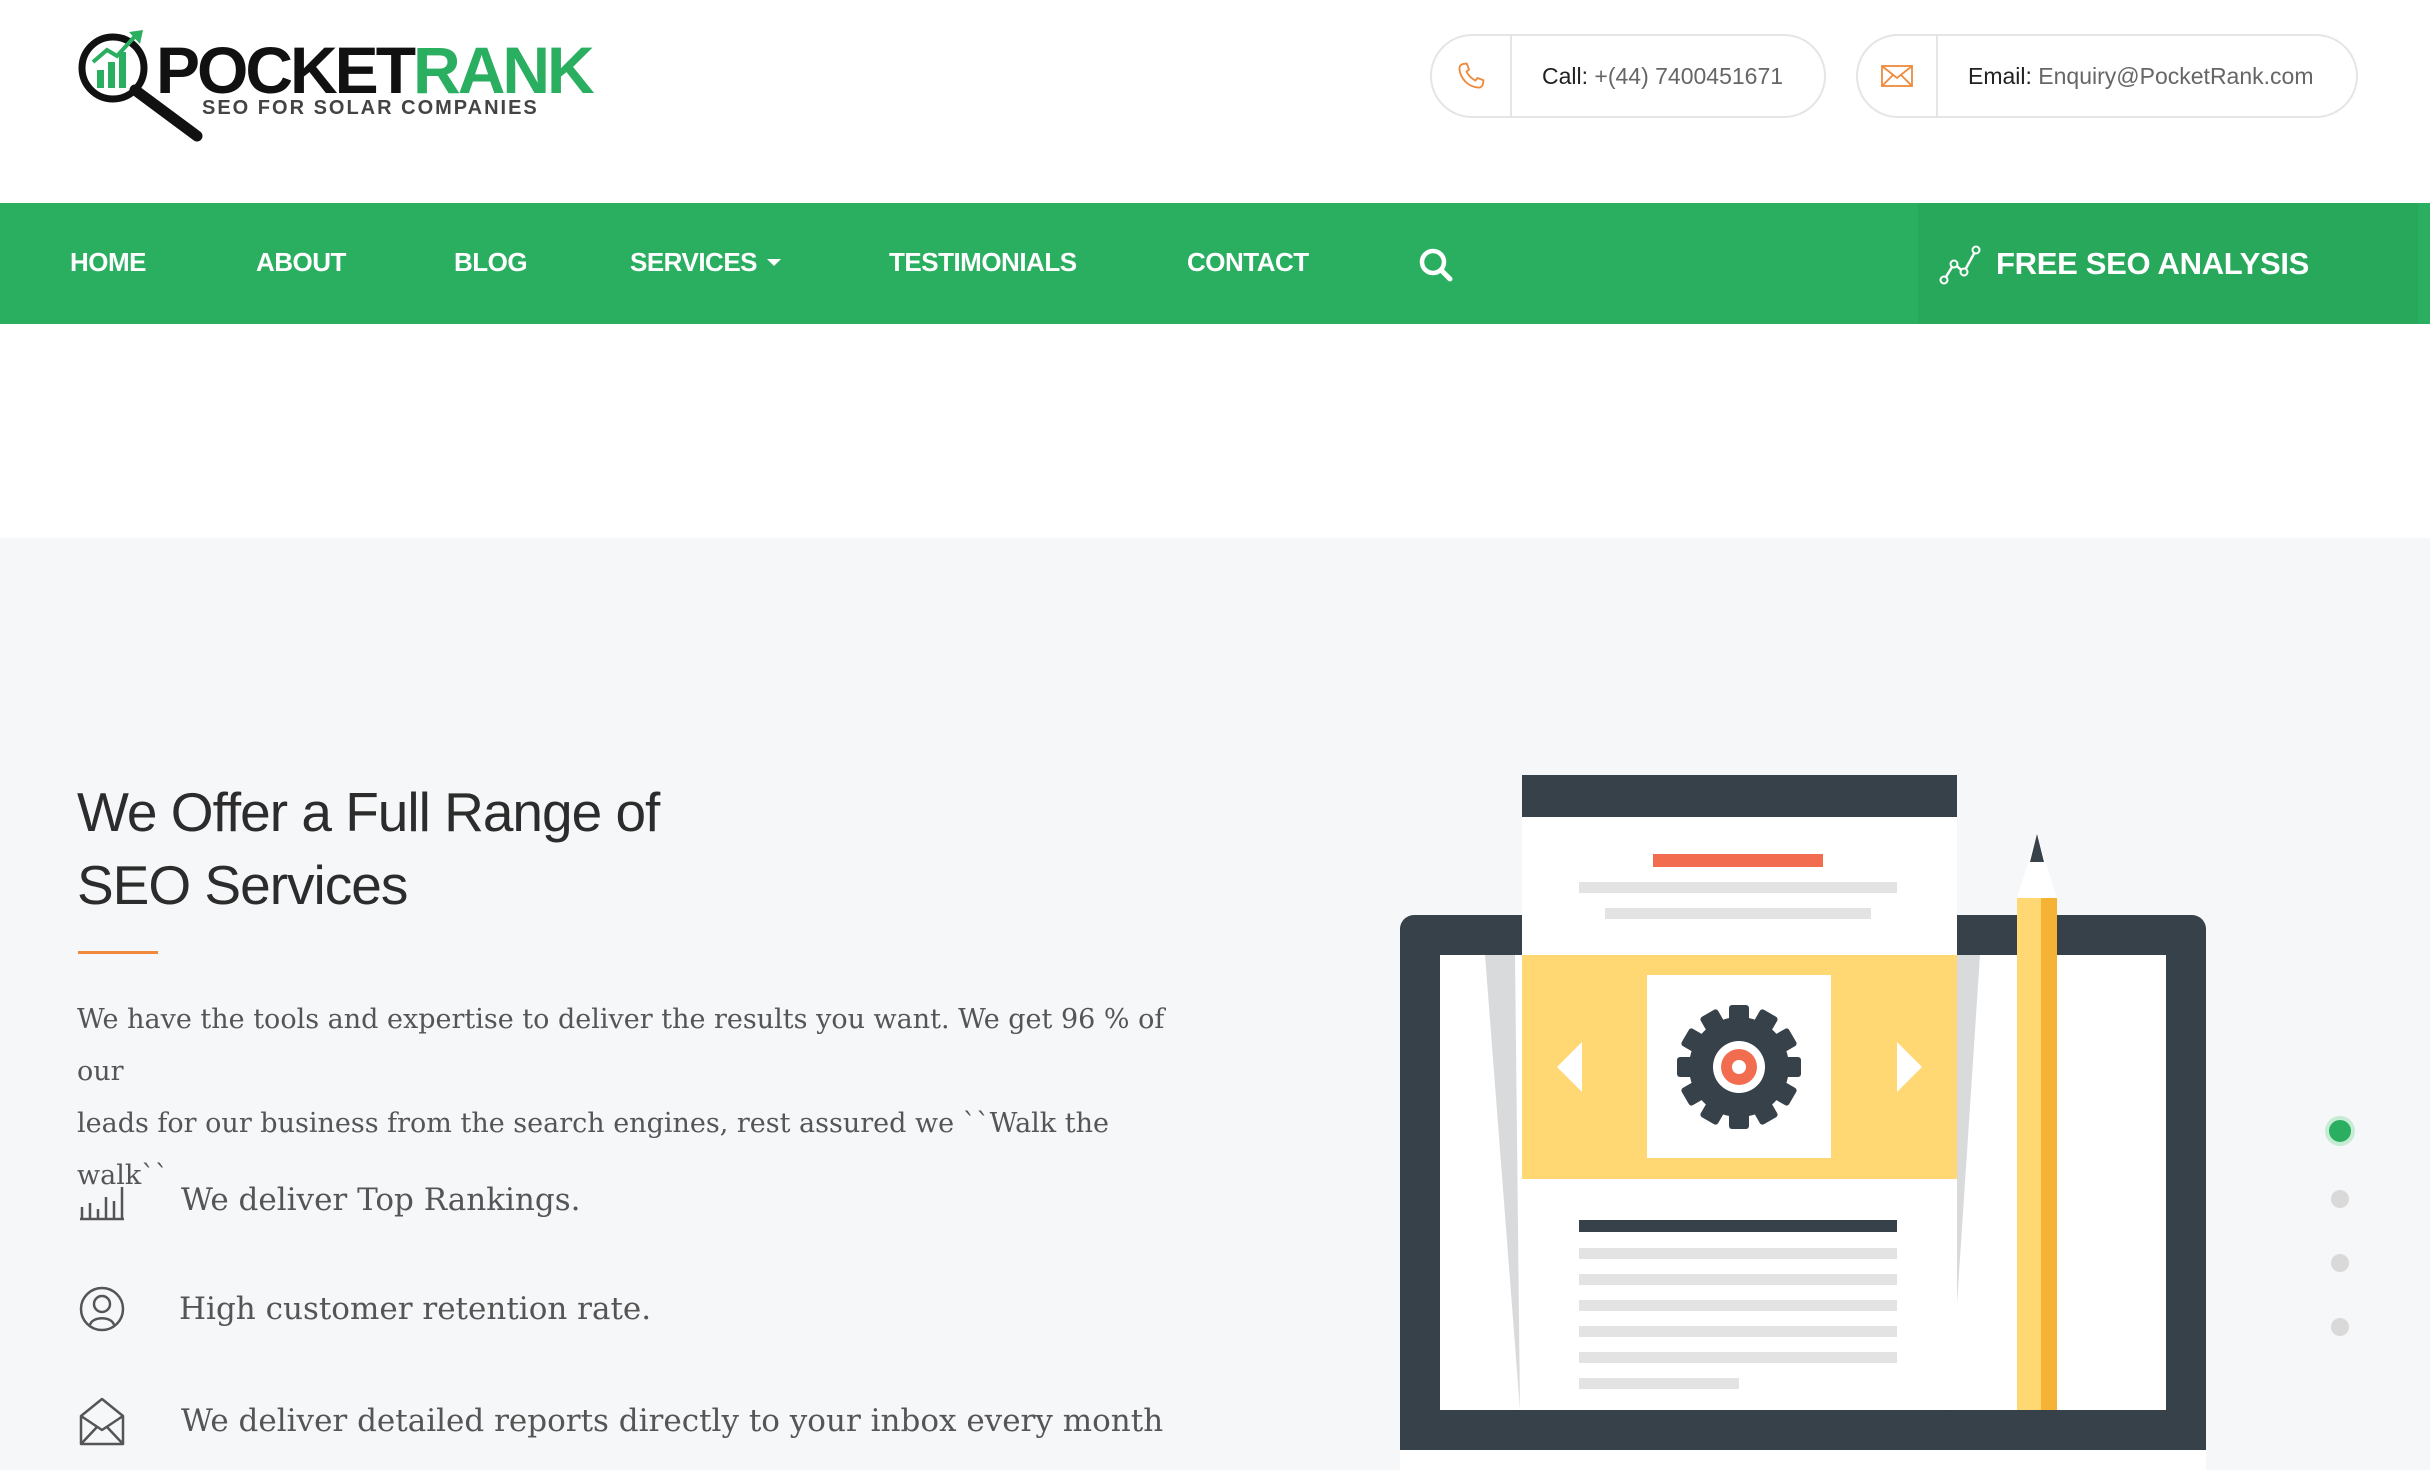  Describe the element at coordinates (694, 262) in the screenshot. I see `nav-item-services-label: SERVICES` at that location.